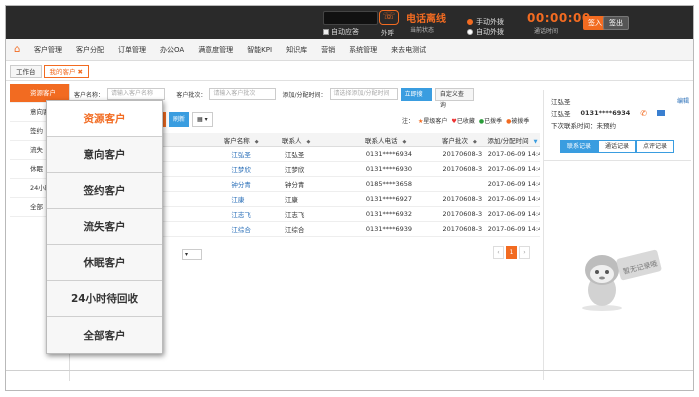 The height and width of the screenshot is (397, 699). What do you see at coordinates (493, 121) in the screenshot?
I see `legend-connected-label: 已拨季` at bounding box center [493, 121].